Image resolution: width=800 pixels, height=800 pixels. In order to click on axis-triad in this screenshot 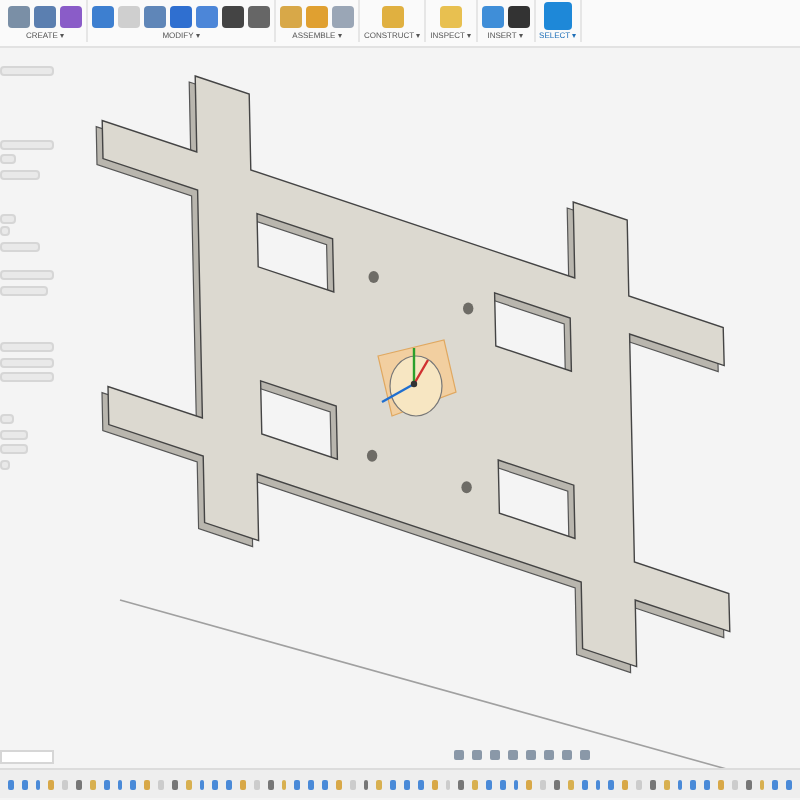, I will do `click(405, 376)`.